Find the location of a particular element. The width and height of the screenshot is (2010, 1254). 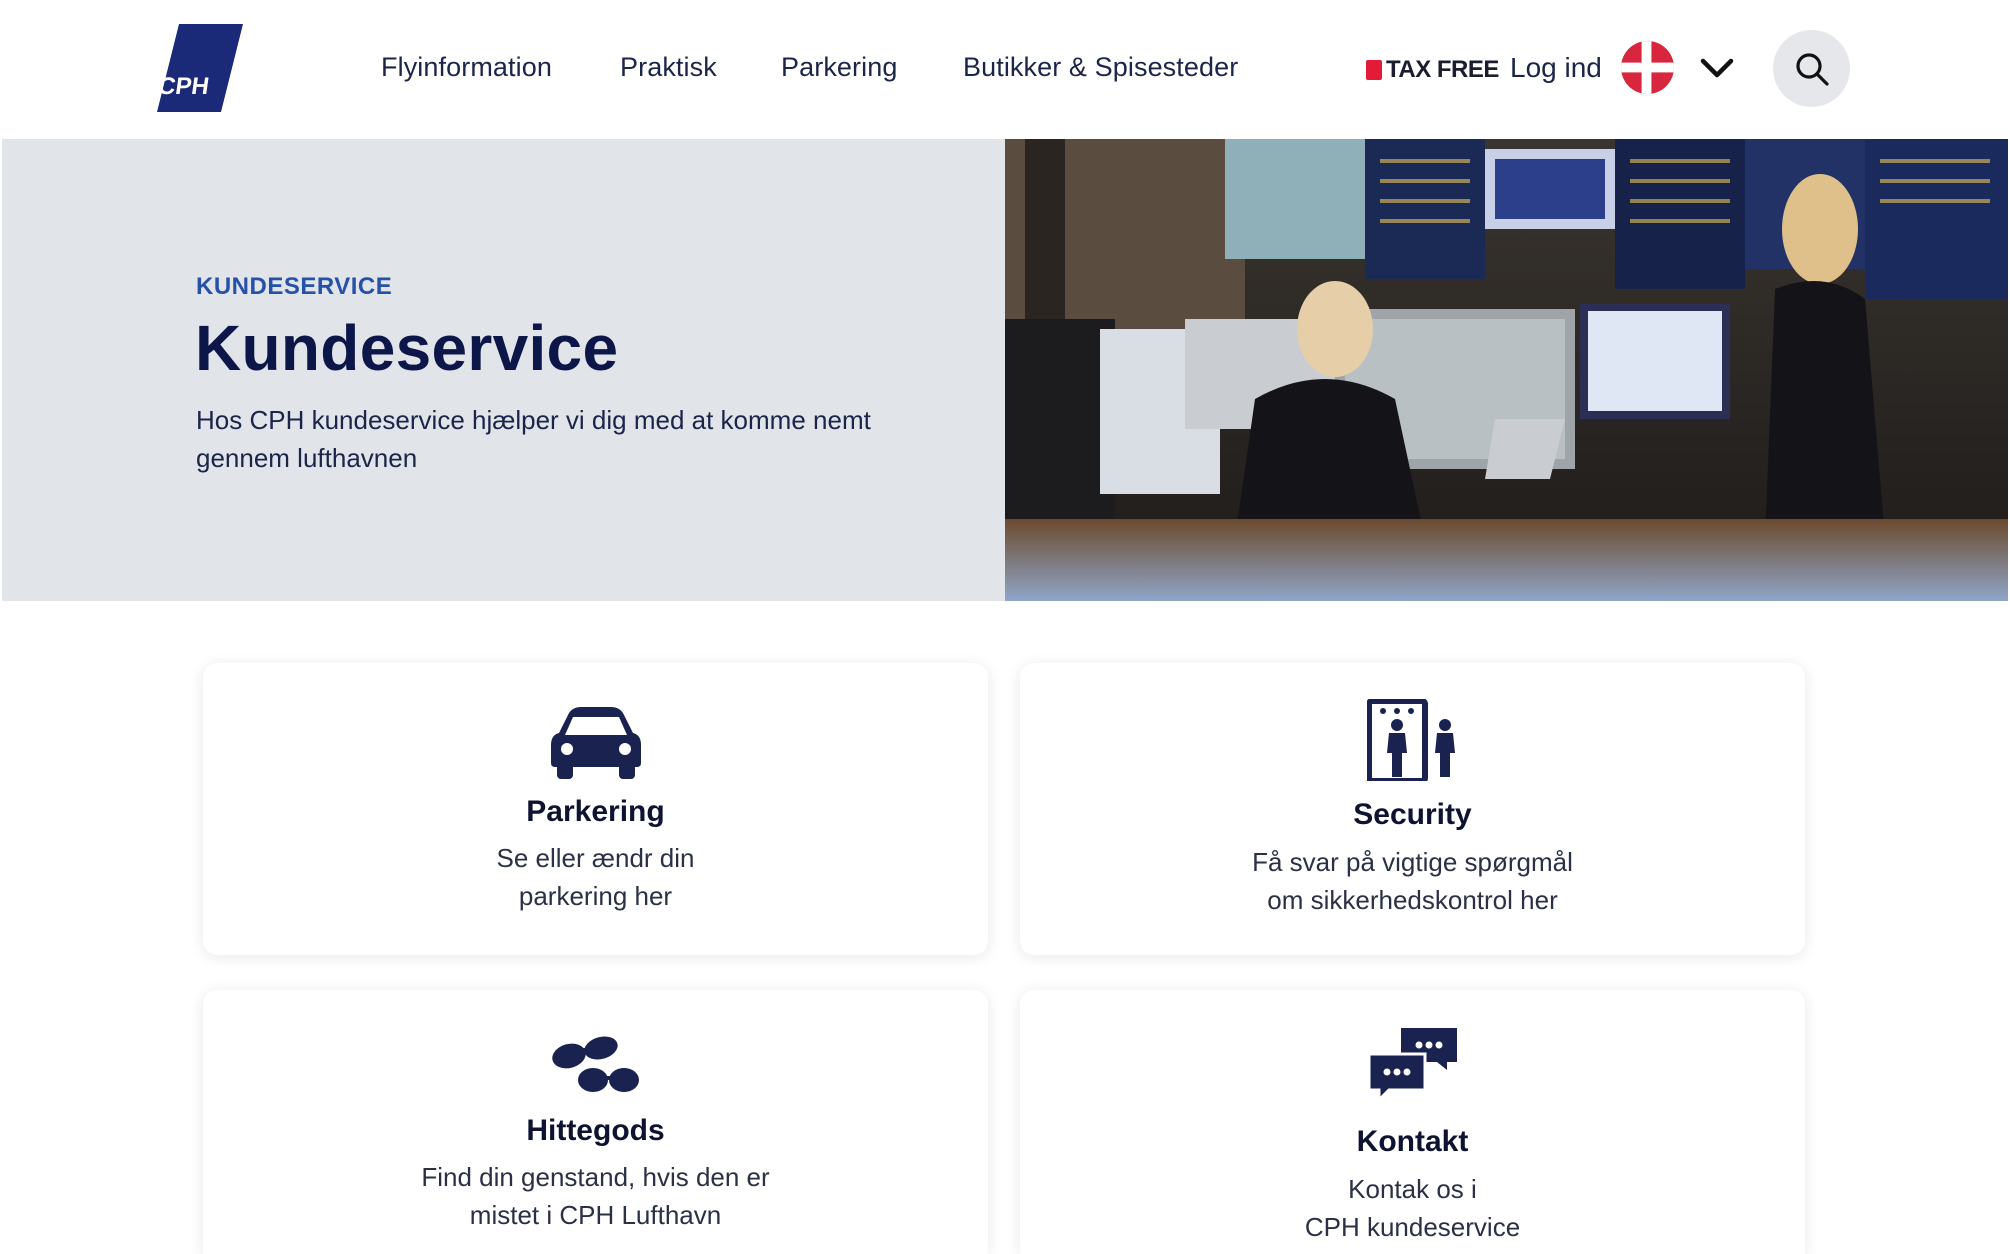

card-description: Se eller ændr din parkering her is located at coordinates (595, 877).